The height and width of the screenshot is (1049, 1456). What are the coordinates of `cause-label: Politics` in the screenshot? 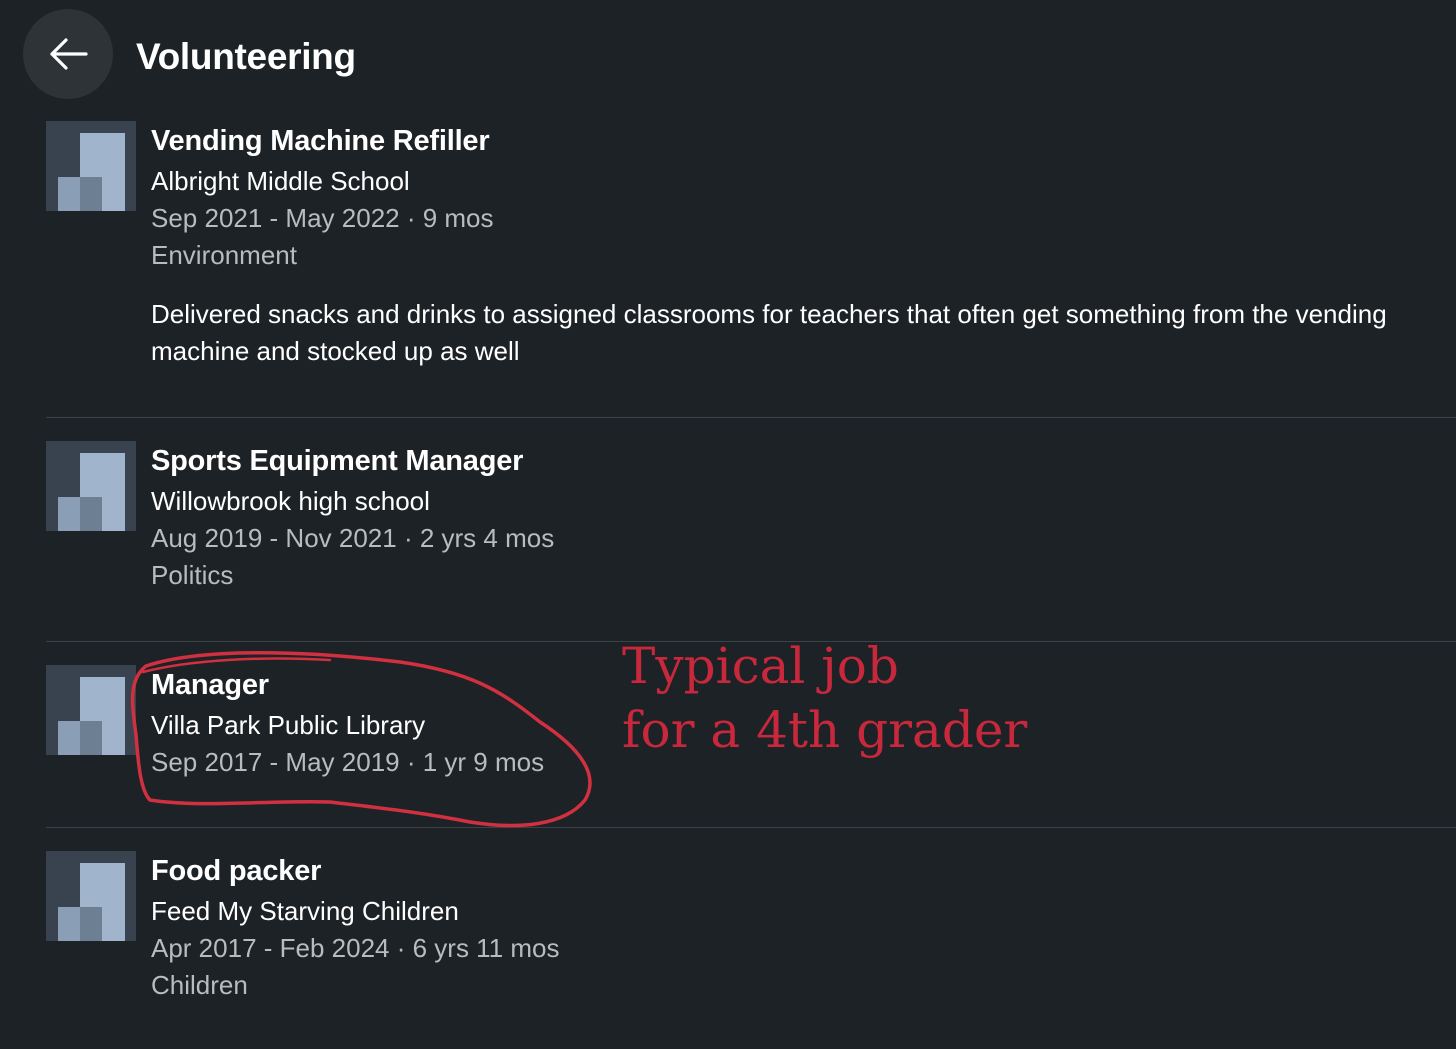 It's located at (192, 575).